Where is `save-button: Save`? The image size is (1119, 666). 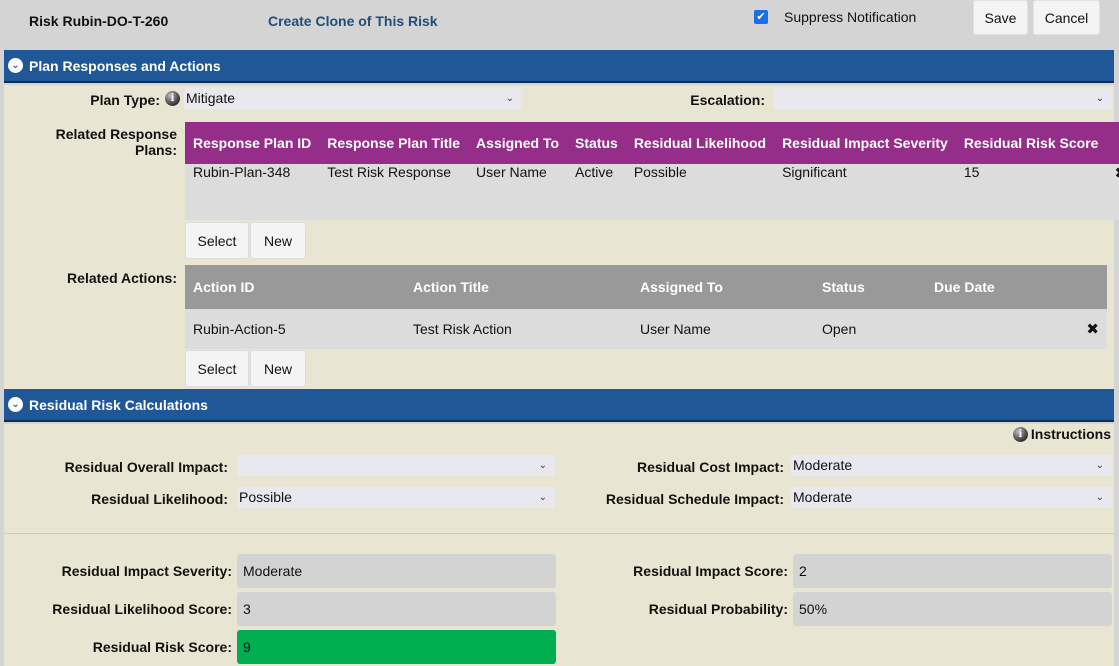 save-button: Save is located at coordinates (1000, 17).